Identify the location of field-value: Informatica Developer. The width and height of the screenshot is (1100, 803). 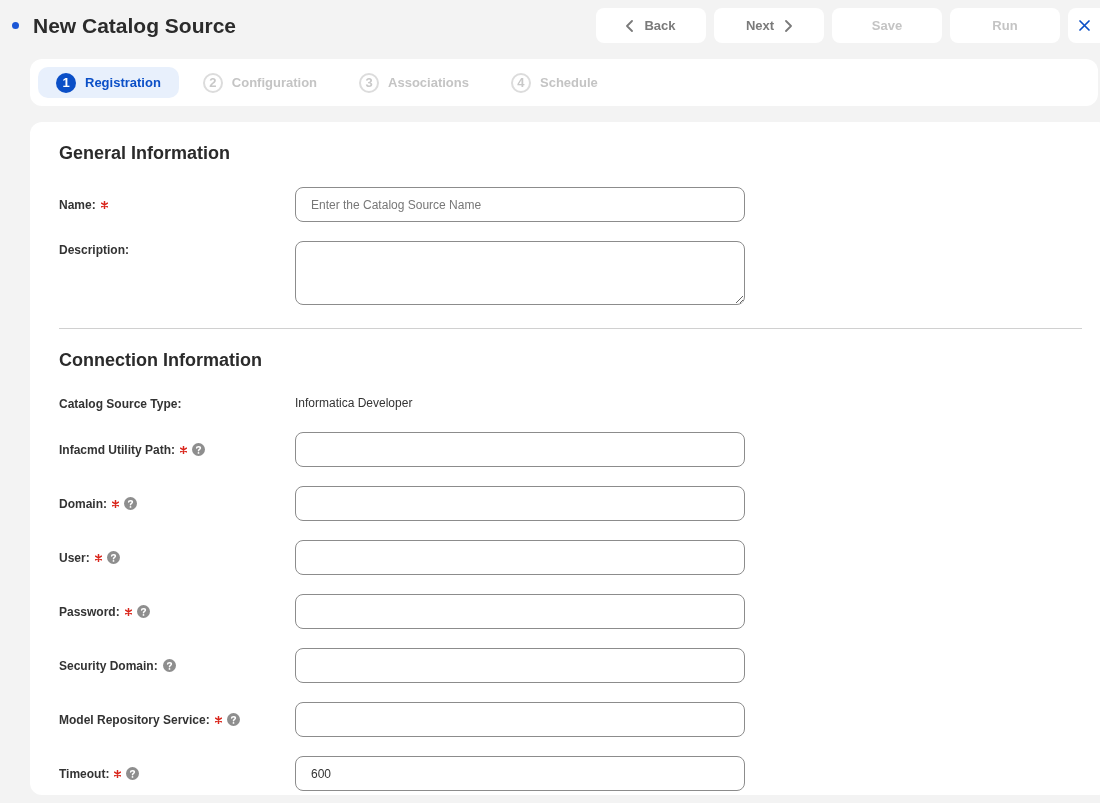
(354, 403).